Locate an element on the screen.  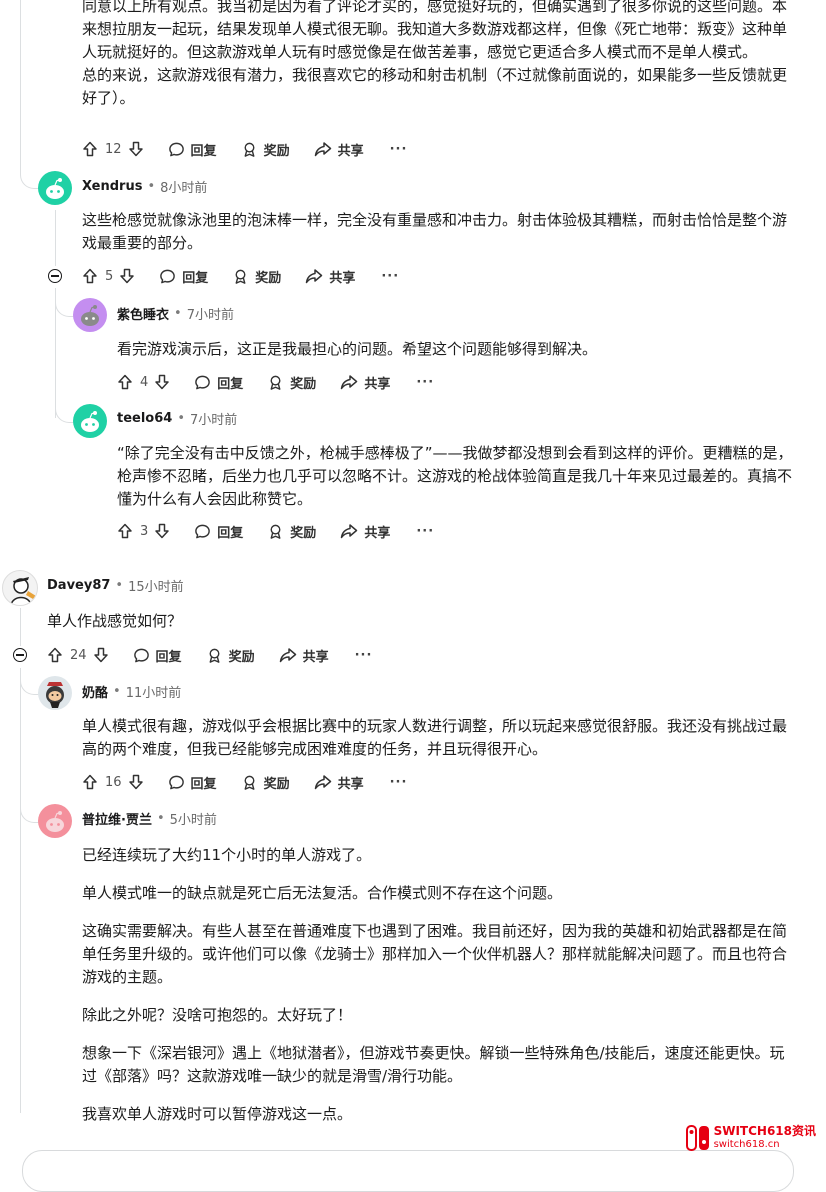
comment-meta: 奶酪 • 11小时前 is located at coordinates (131, 691).